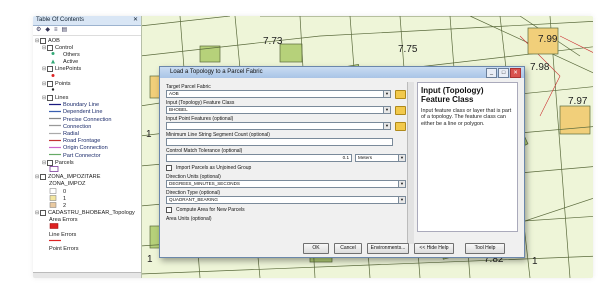  Describe the element at coordinates (377, 158) in the screenshot. I see `tolerance-unit-select: Meters` at that location.